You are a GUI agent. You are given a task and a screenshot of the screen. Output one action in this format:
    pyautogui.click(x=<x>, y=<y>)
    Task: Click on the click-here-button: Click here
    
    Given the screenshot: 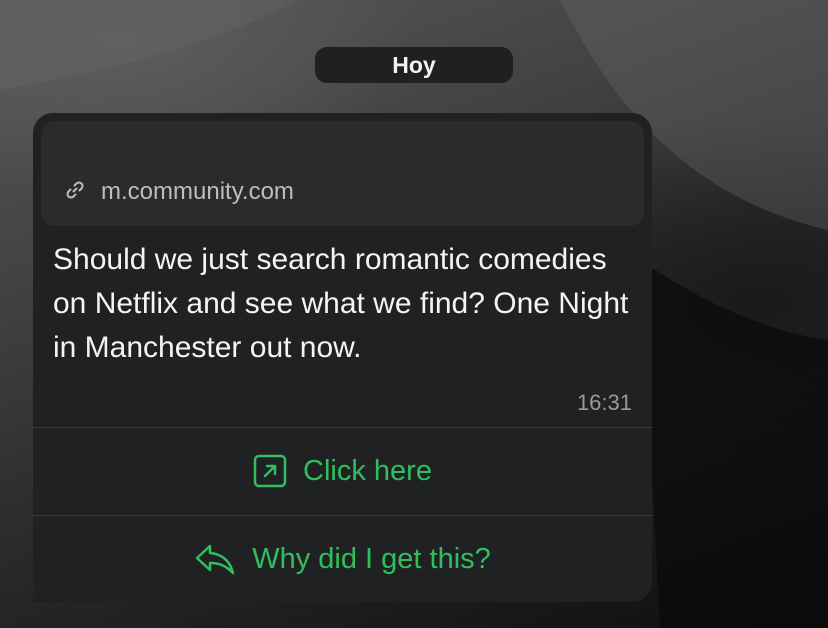 What is the action you would take?
    pyautogui.click(x=342, y=471)
    